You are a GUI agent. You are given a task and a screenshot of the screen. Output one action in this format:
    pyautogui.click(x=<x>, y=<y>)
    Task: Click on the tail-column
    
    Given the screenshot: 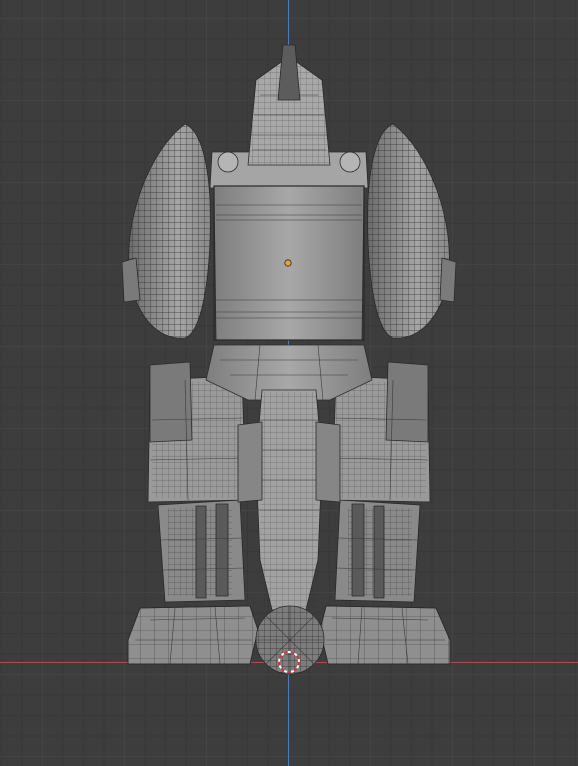 What is the action you would take?
    pyautogui.click(x=289, y=500)
    